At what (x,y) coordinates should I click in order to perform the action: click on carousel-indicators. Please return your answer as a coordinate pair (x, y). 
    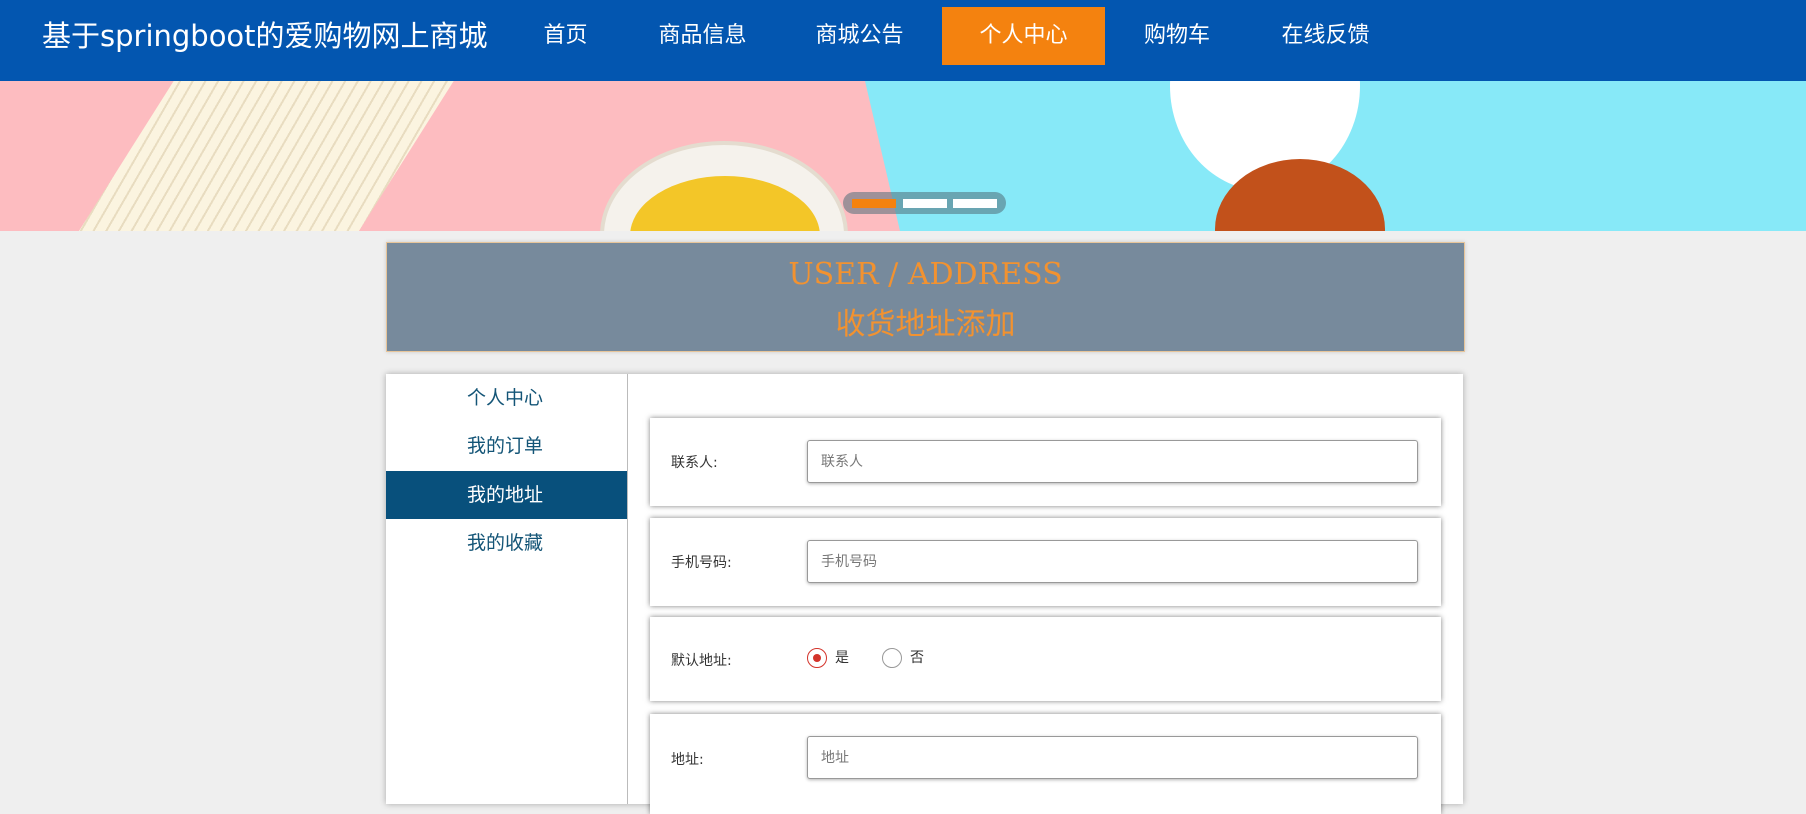
    Looking at the image, I should click on (924, 203).